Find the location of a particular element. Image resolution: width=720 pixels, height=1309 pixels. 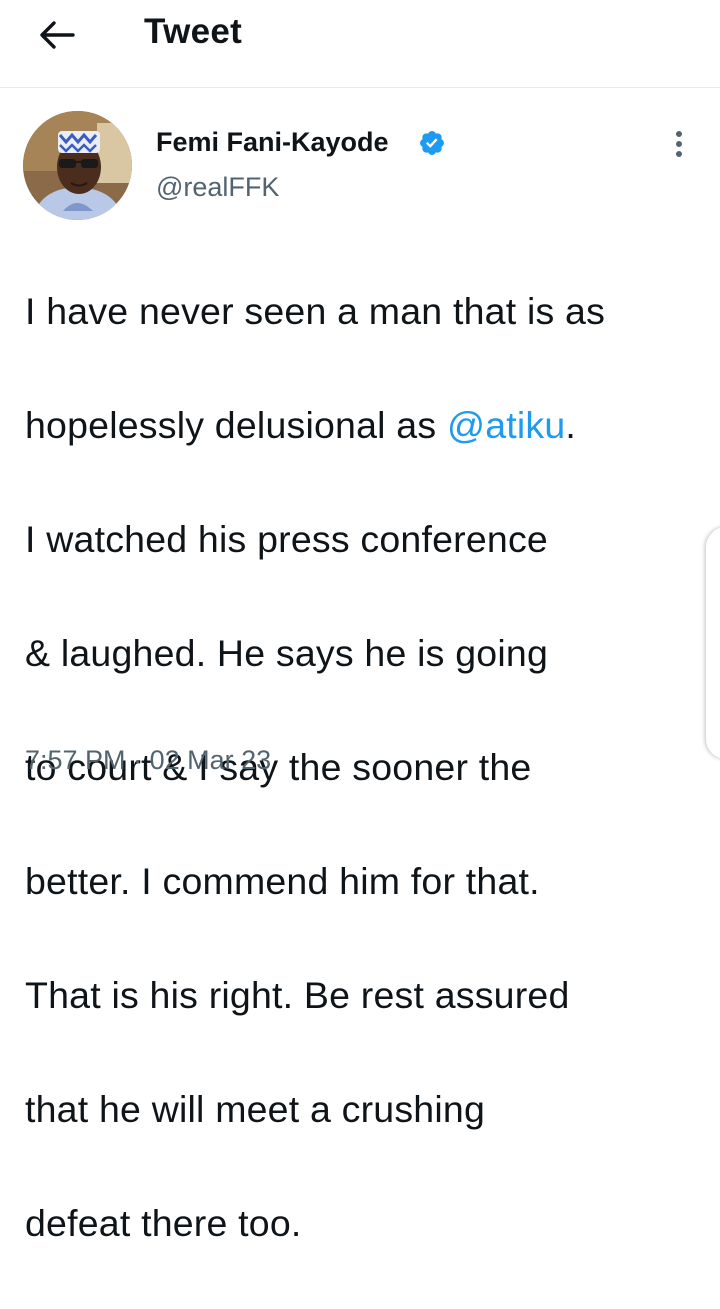

avatar is located at coordinates (77, 165).